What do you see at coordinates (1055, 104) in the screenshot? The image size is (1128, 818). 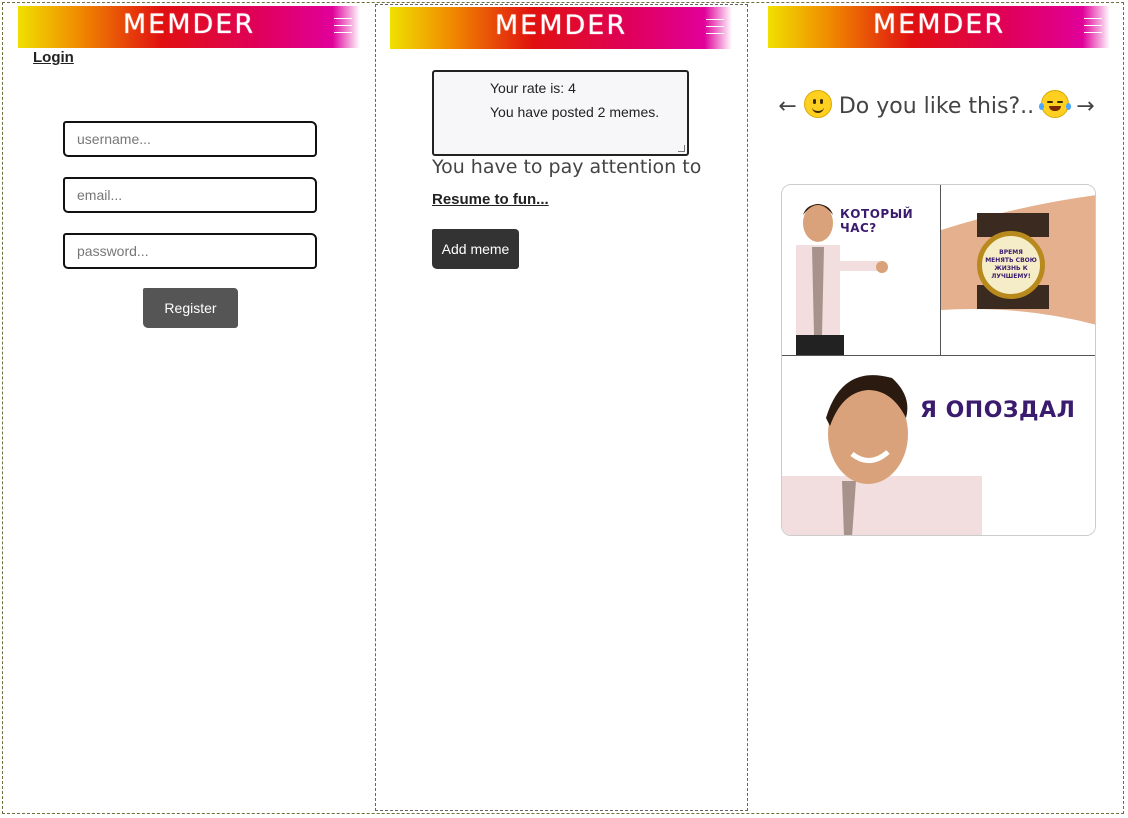 I see `laughing-tears-emoji-icon` at bounding box center [1055, 104].